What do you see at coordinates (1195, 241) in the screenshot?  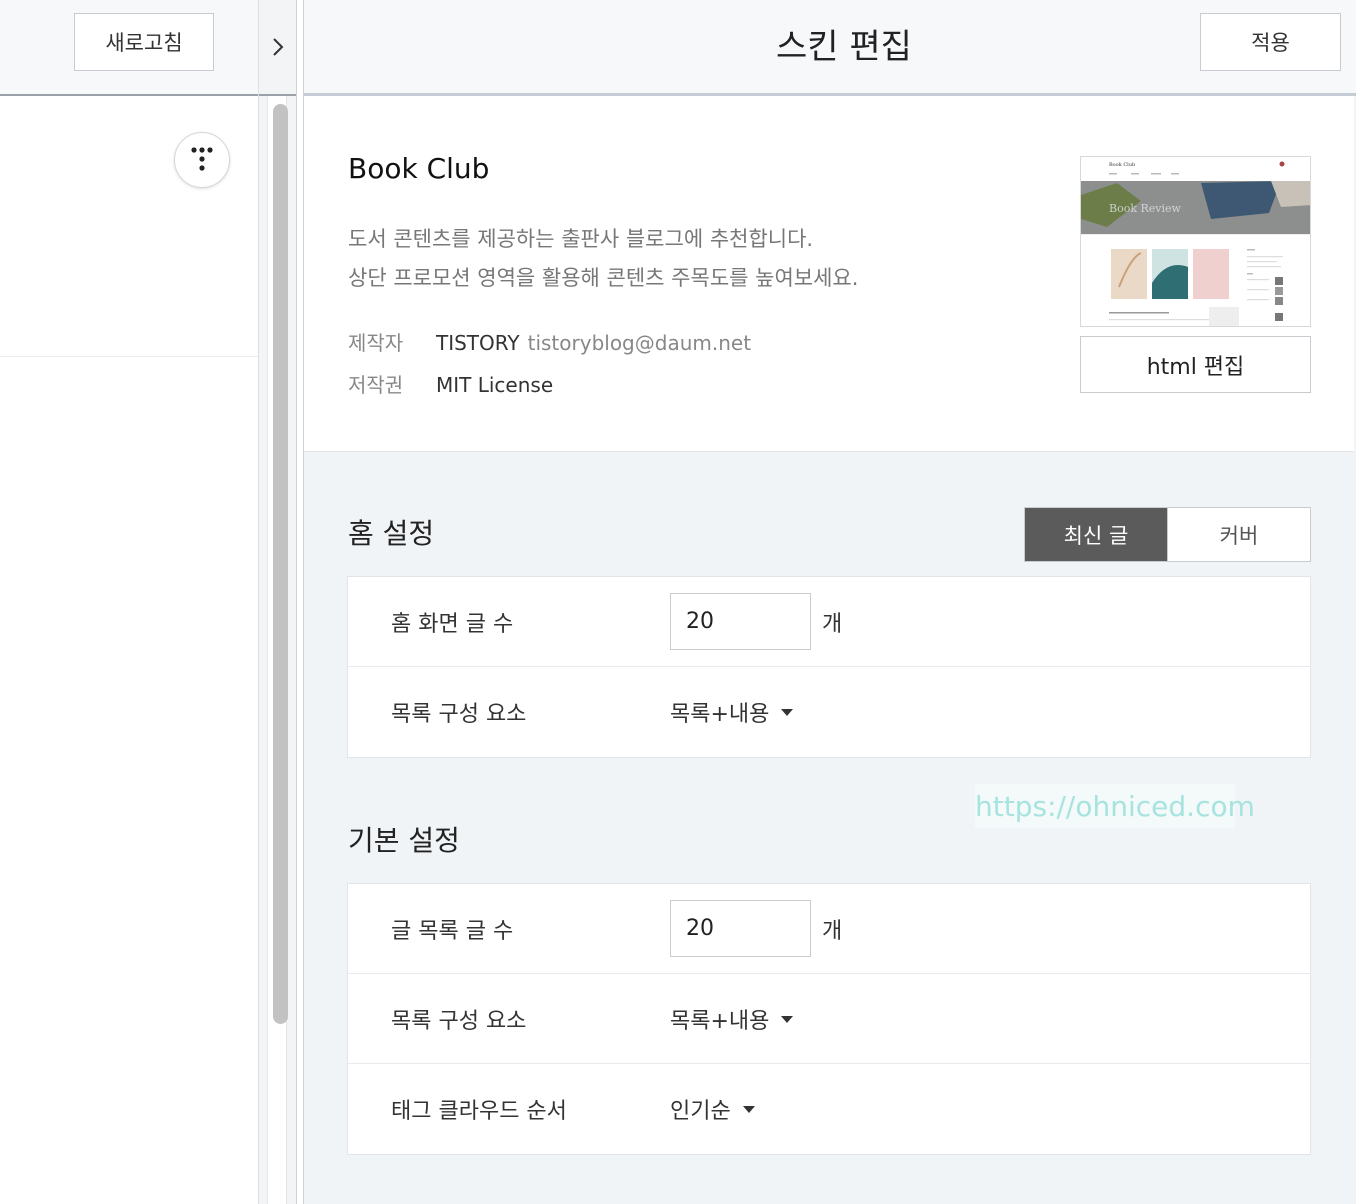 I see `skin-thumbnail: Book Club Book Review` at bounding box center [1195, 241].